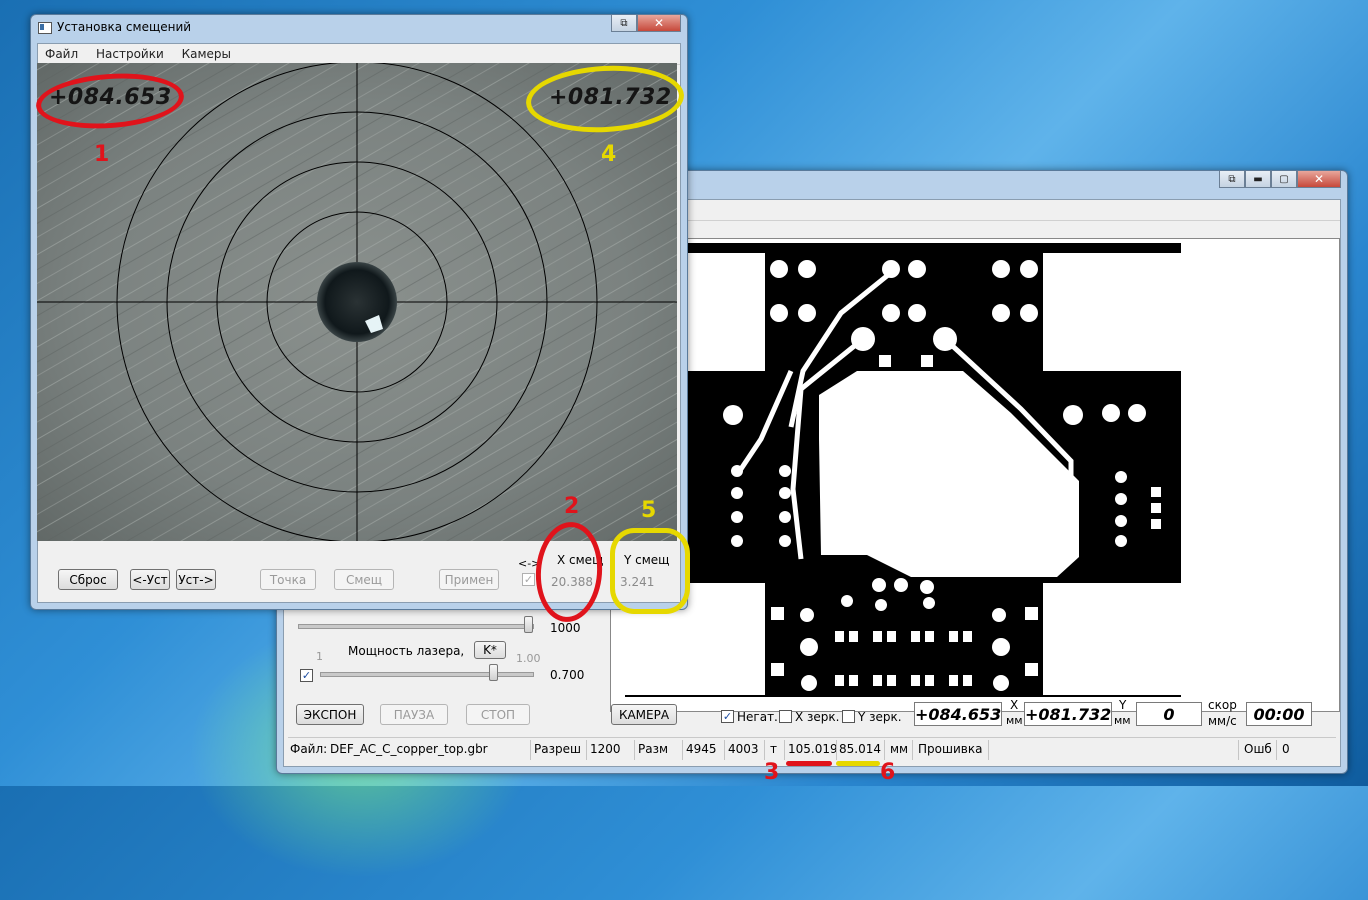 This screenshot has height=900, width=1368. Describe the element at coordinates (406, 651) in the screenshot. I see `laser-power-label: Мощность лазера,` at that location.